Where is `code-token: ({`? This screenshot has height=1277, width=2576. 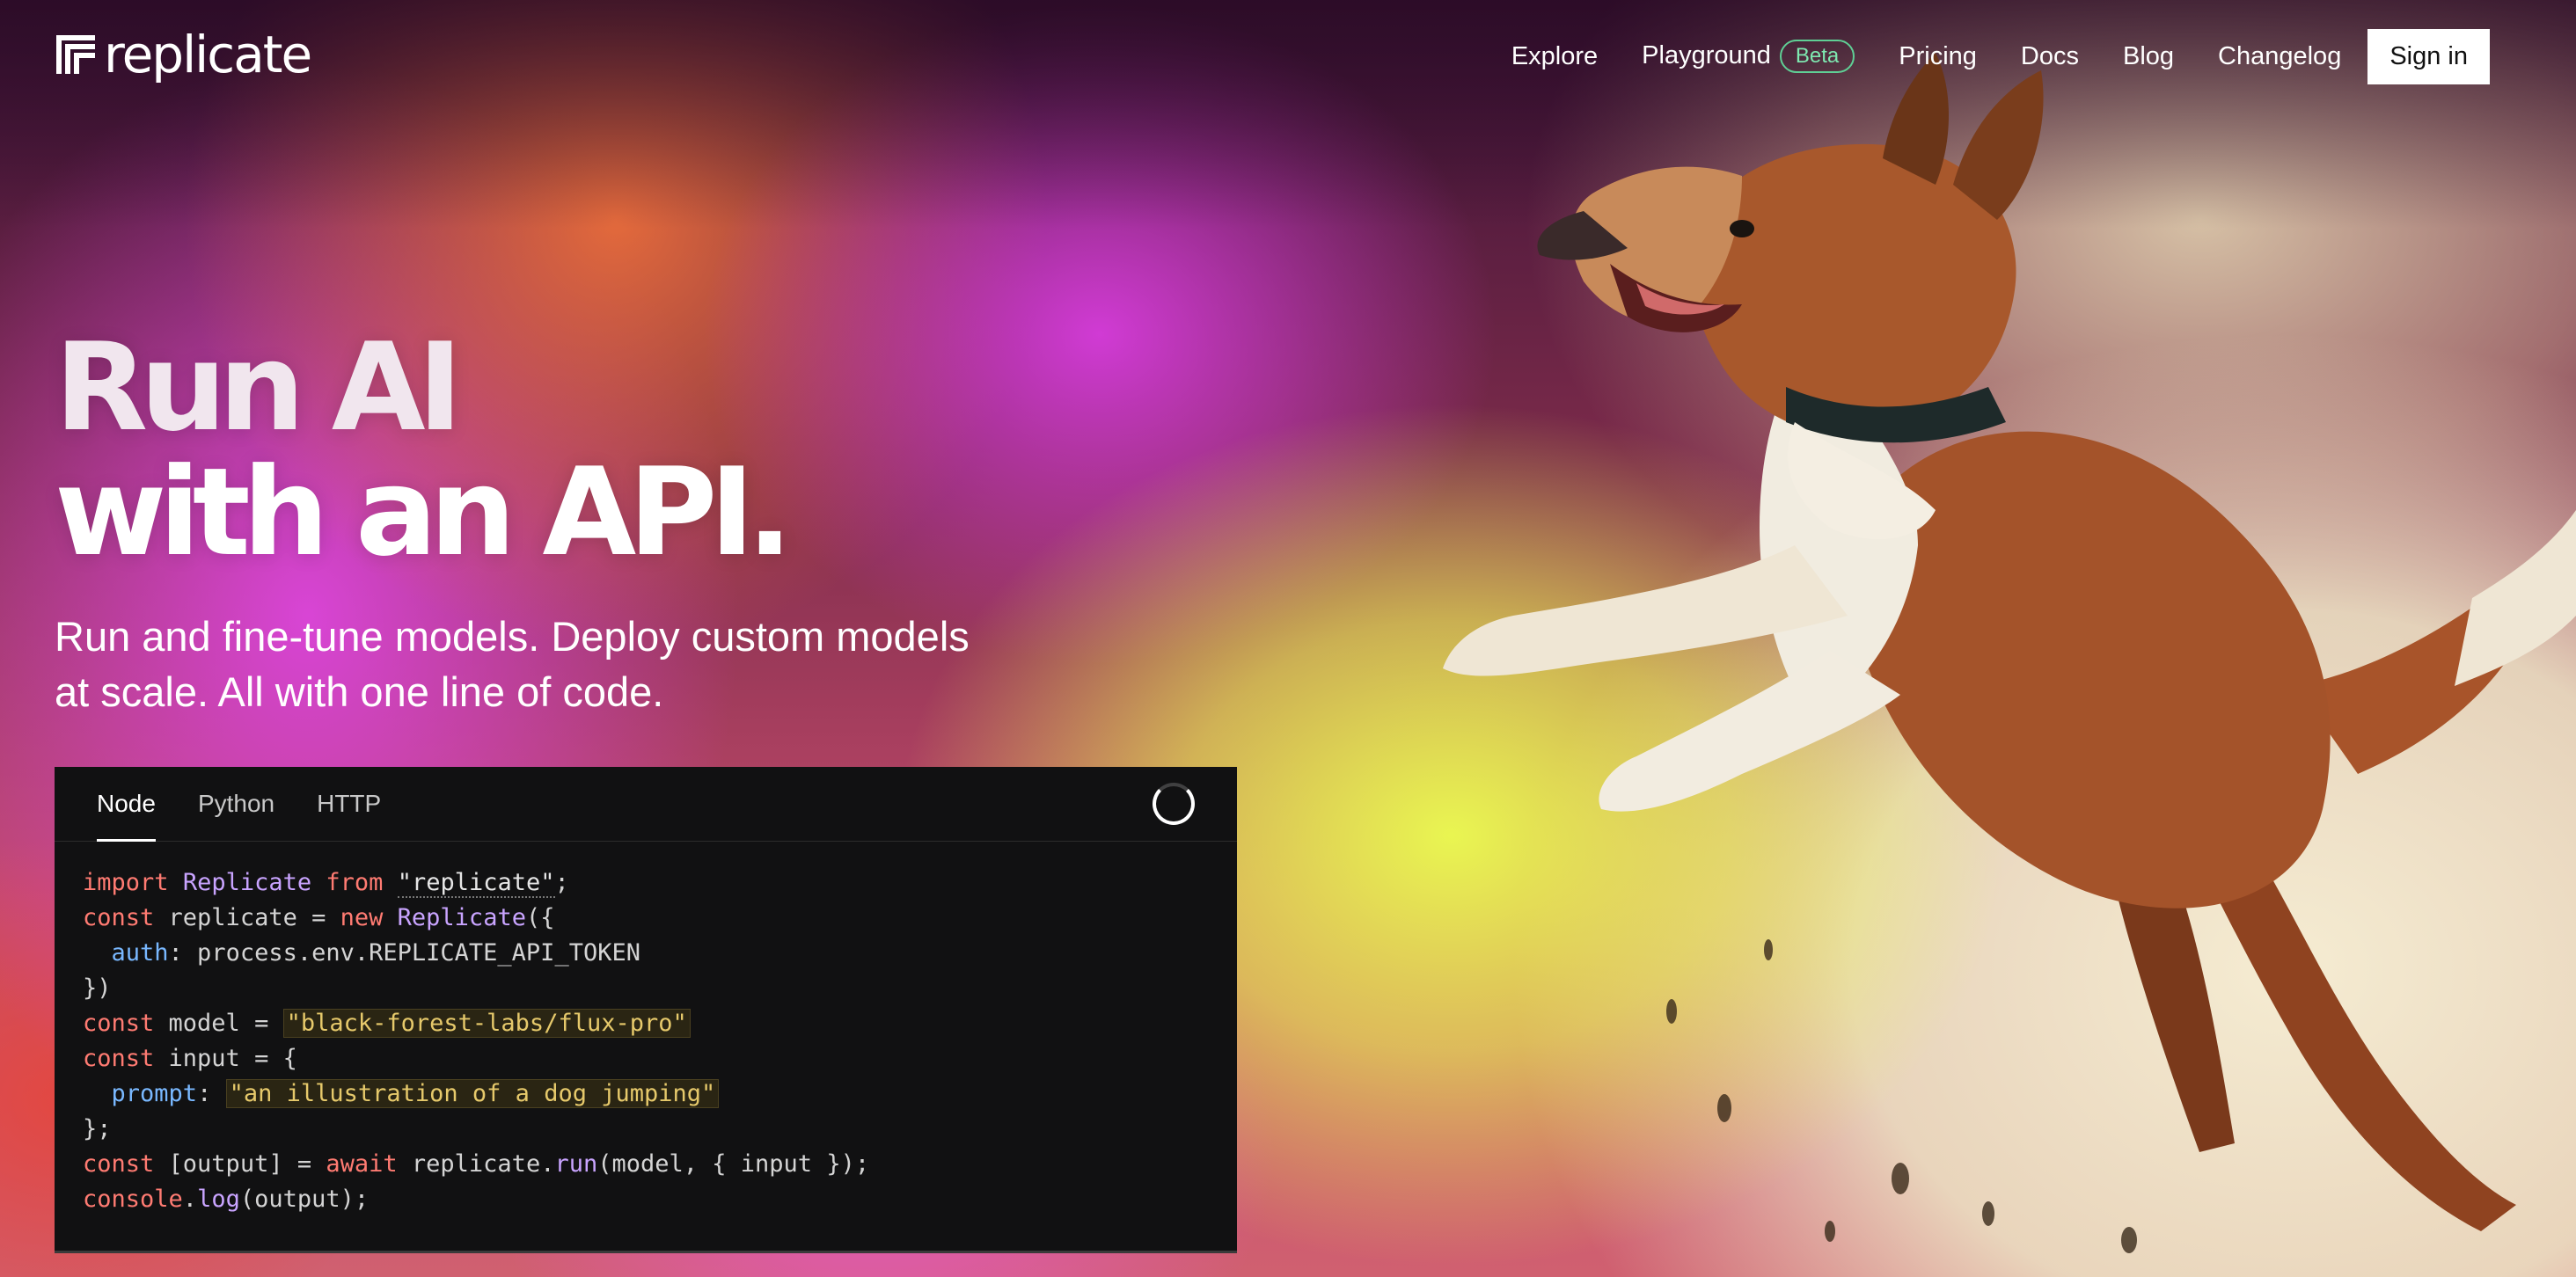
code-token: ({ is located at coordinates (540, 917).